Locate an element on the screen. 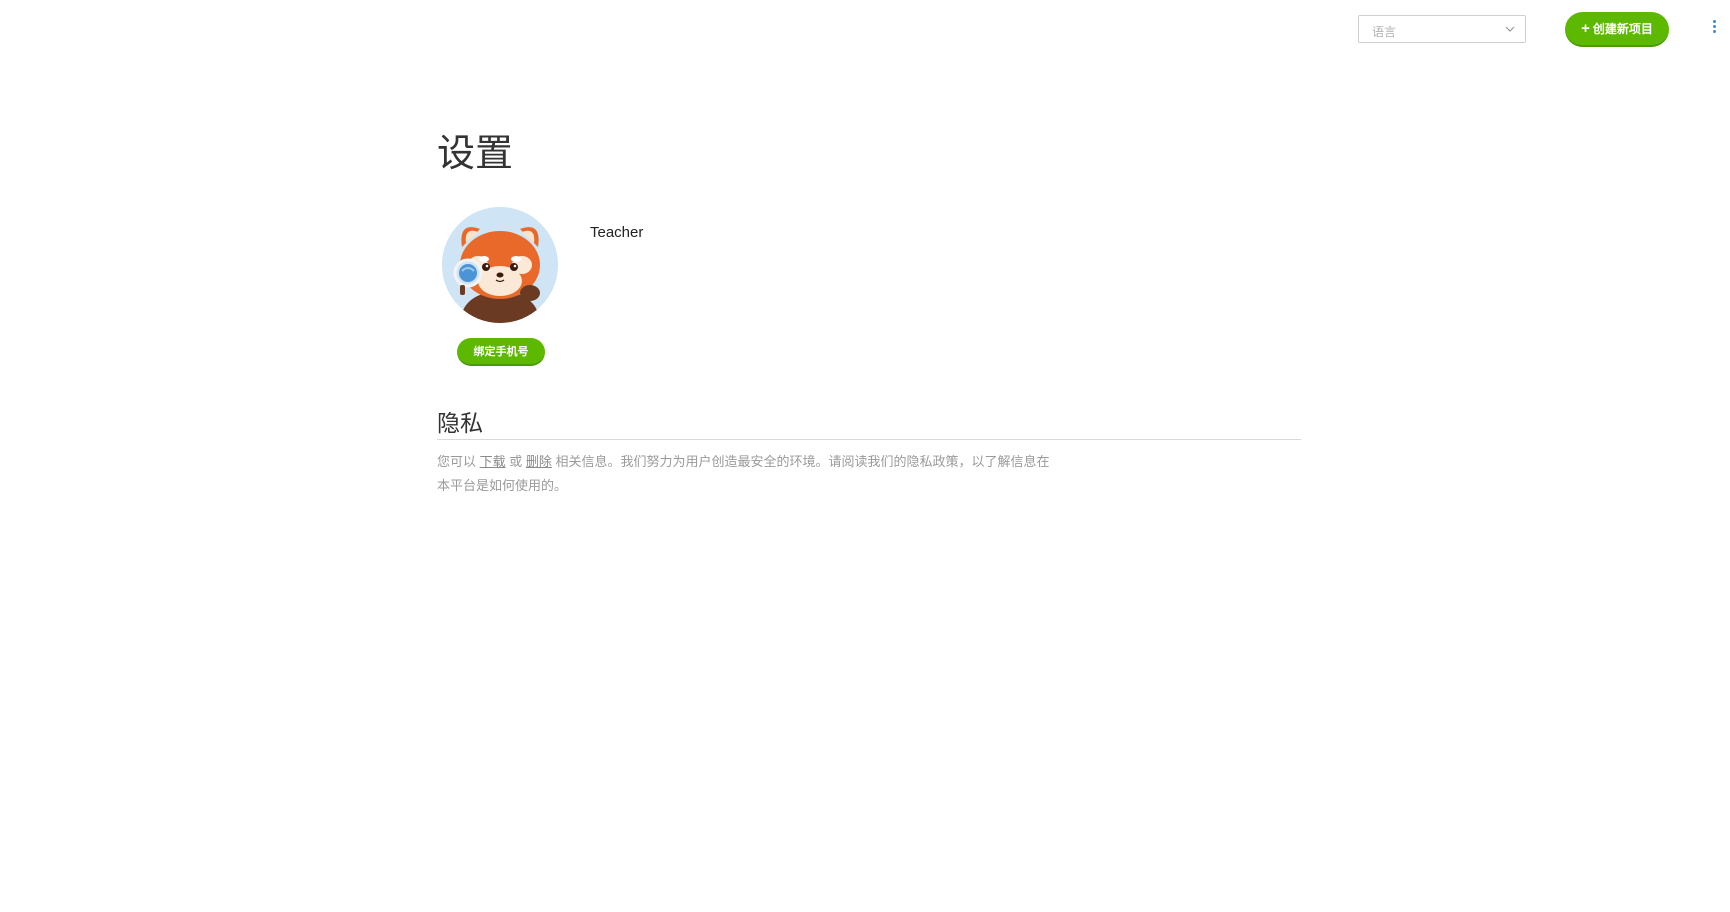 The width and height of the screenshot is (1730, 912). avatar is located at coordinates (500, 265).